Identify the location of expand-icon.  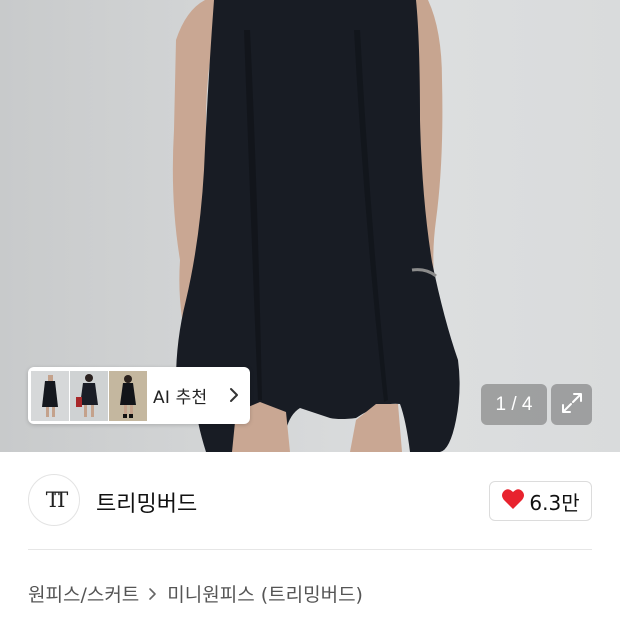
(572, 405).